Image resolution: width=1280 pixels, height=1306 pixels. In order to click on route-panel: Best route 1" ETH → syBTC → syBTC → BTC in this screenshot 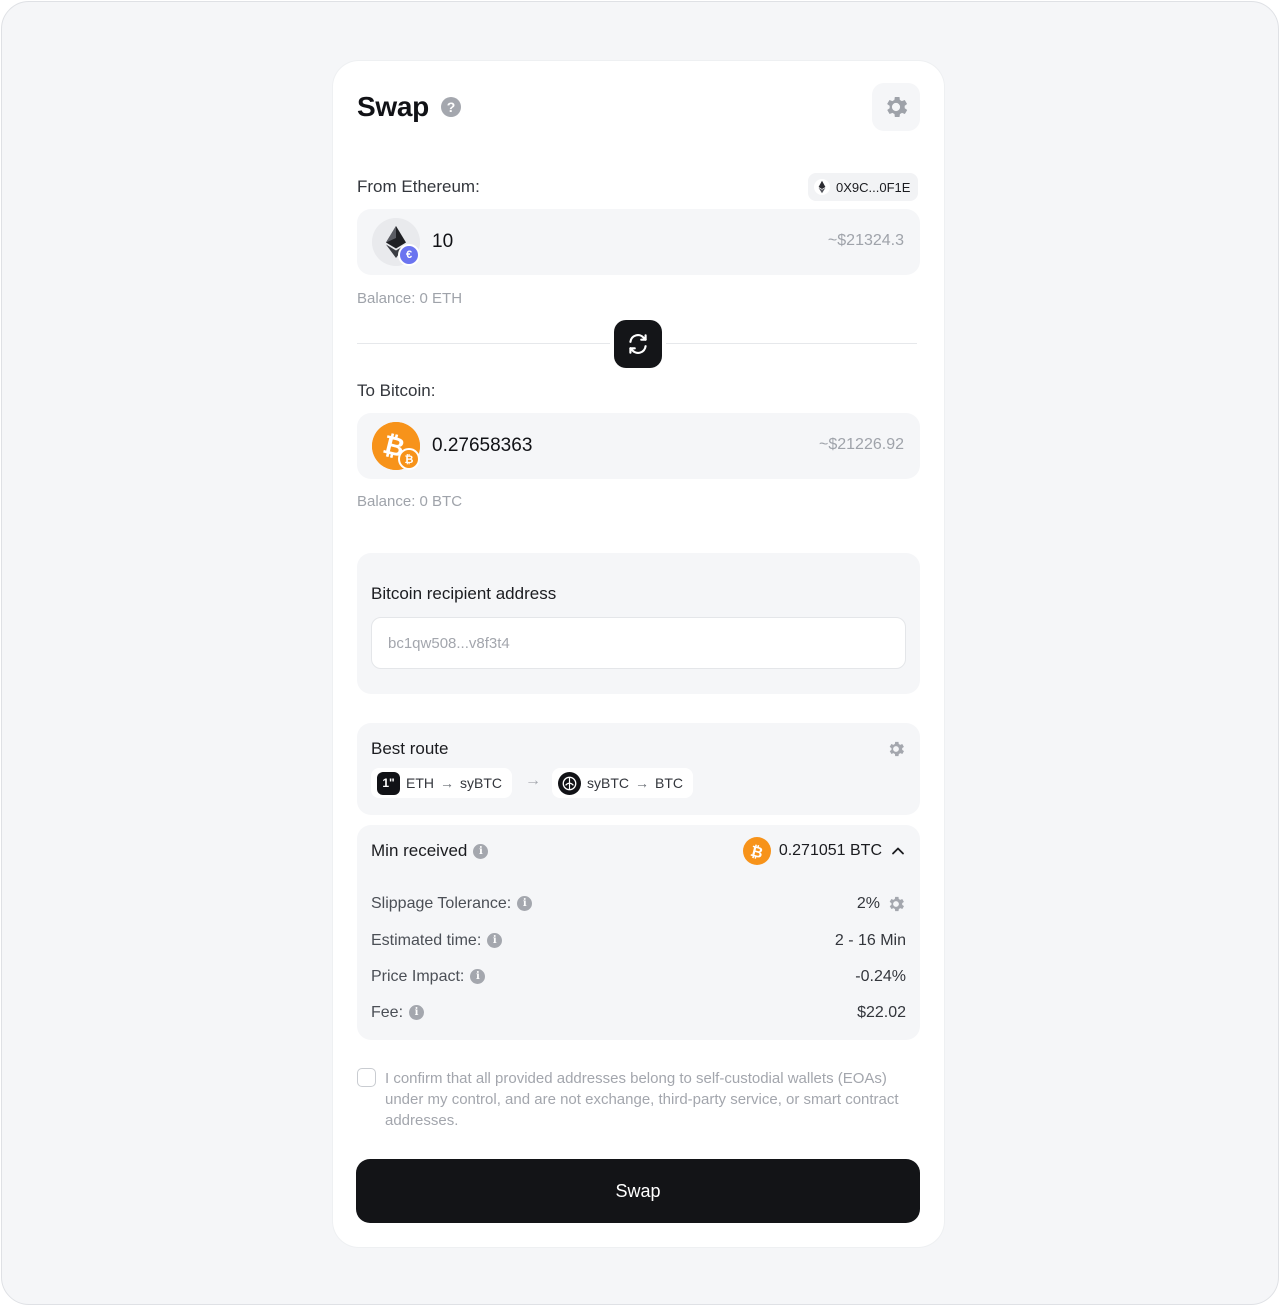, I will do `click(638, 769)`.